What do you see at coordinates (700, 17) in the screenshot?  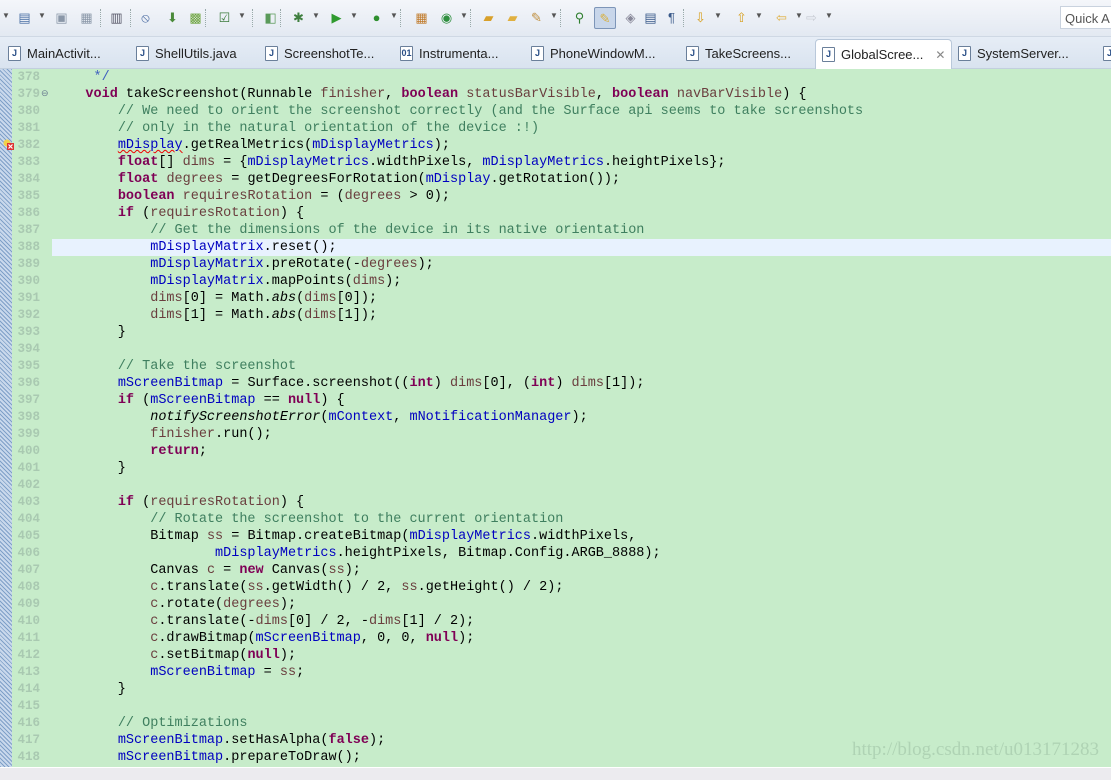 I see `previous-annotation-icon: ⇩` at bounding box center [700, 17].